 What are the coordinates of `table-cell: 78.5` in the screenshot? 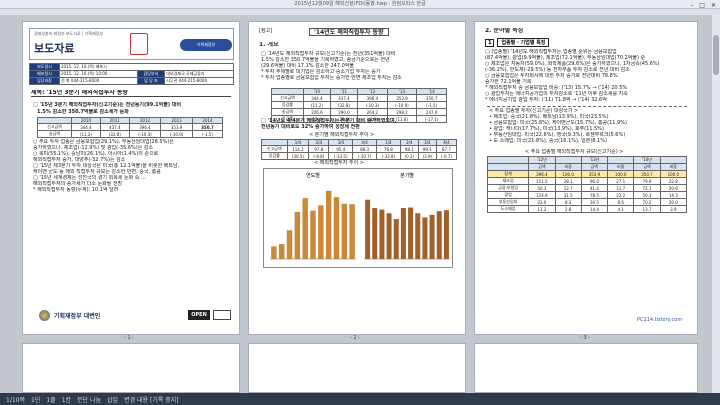 It's located at (594, 195).